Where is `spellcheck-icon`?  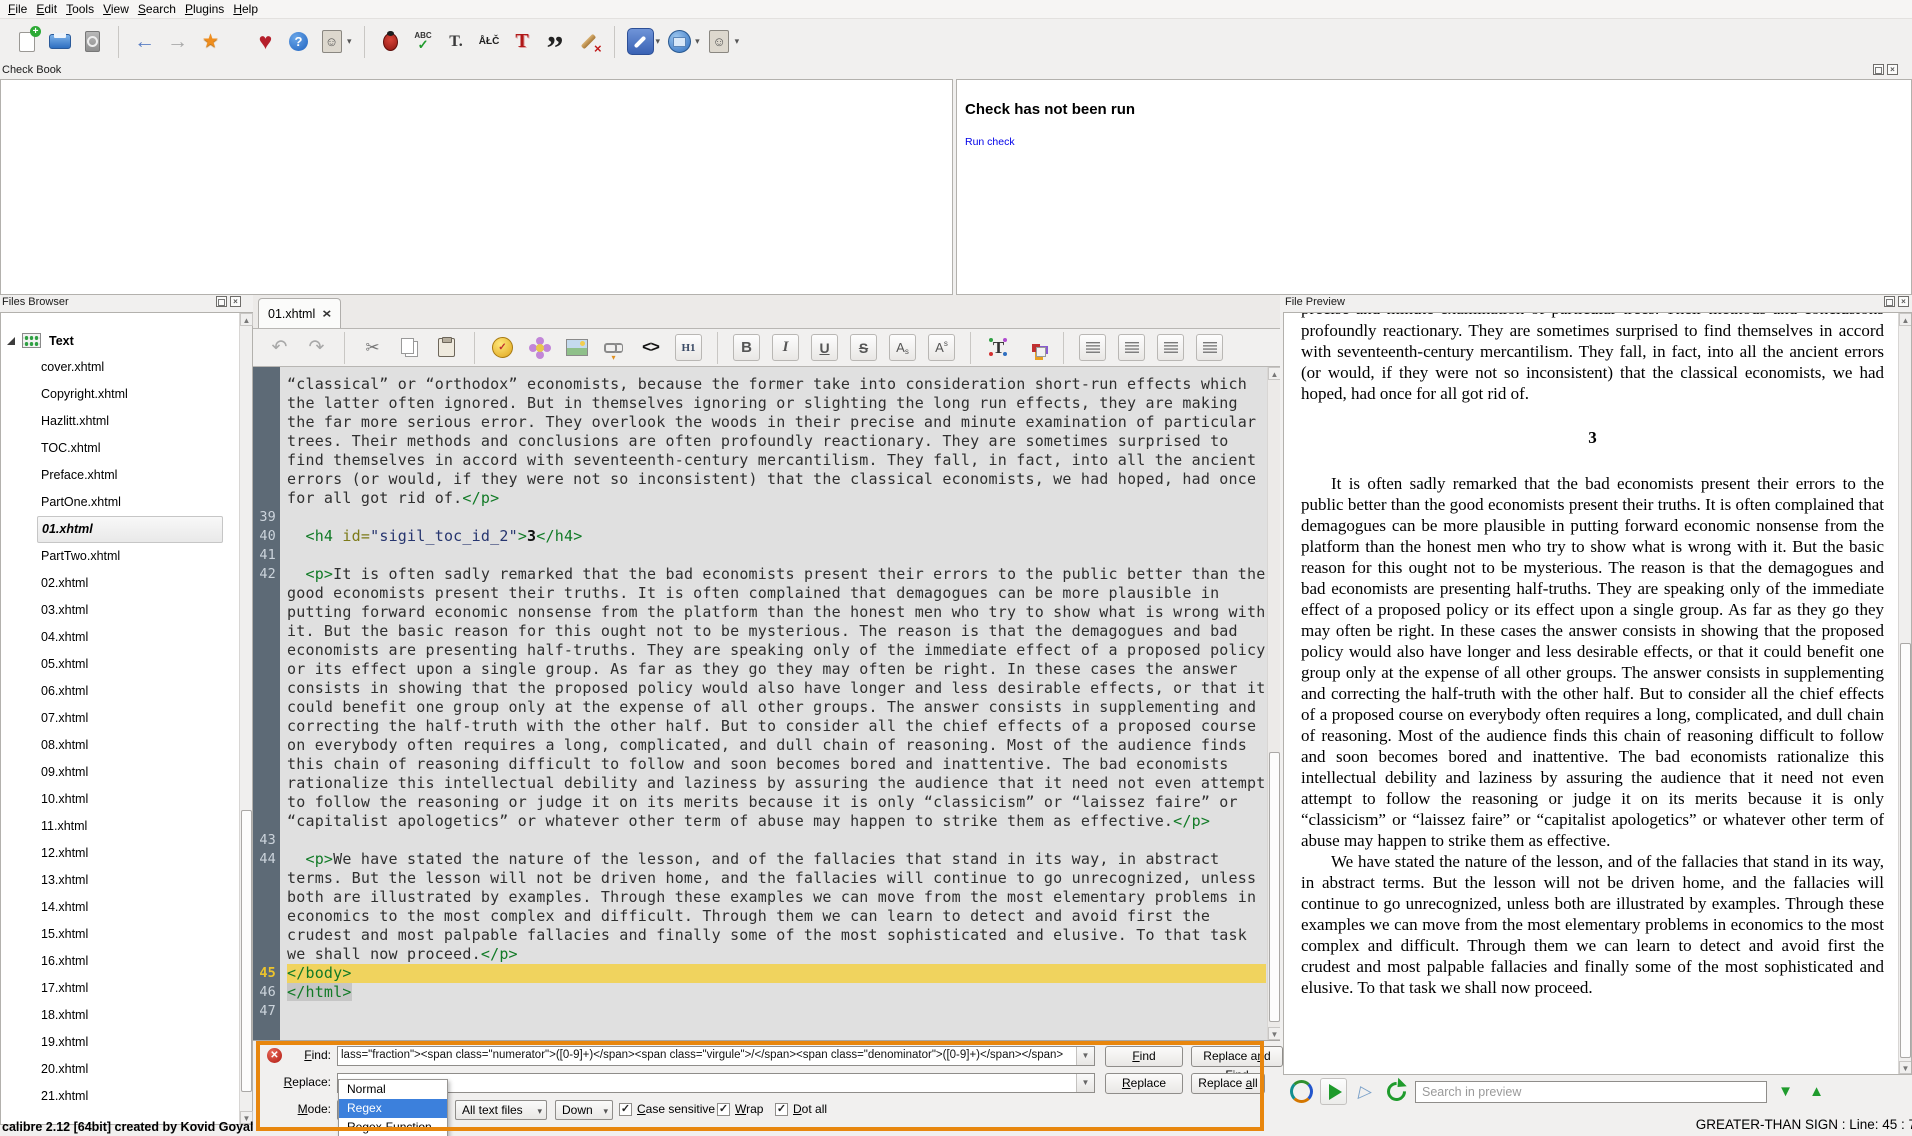 spellcheck-icon is located at coordinates (423, 41).